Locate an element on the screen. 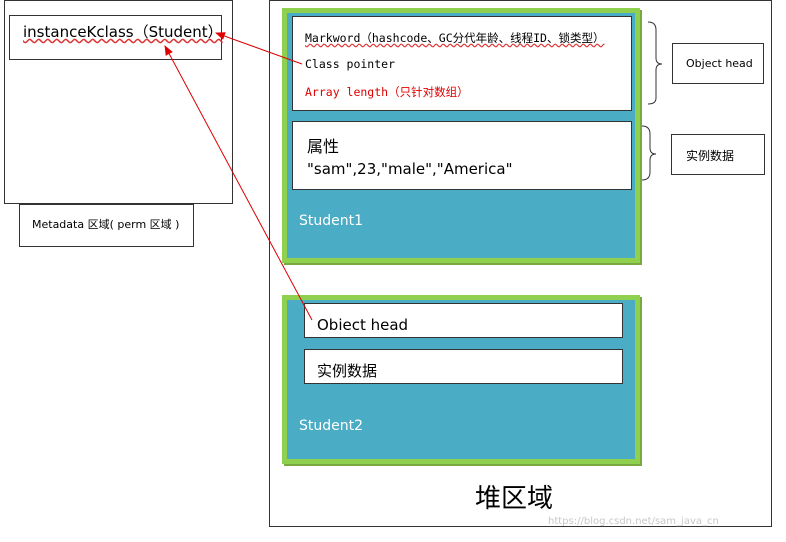 The height and width of the screenshot is (542, 786). brace-object-head is located at coordinates (655, 63).